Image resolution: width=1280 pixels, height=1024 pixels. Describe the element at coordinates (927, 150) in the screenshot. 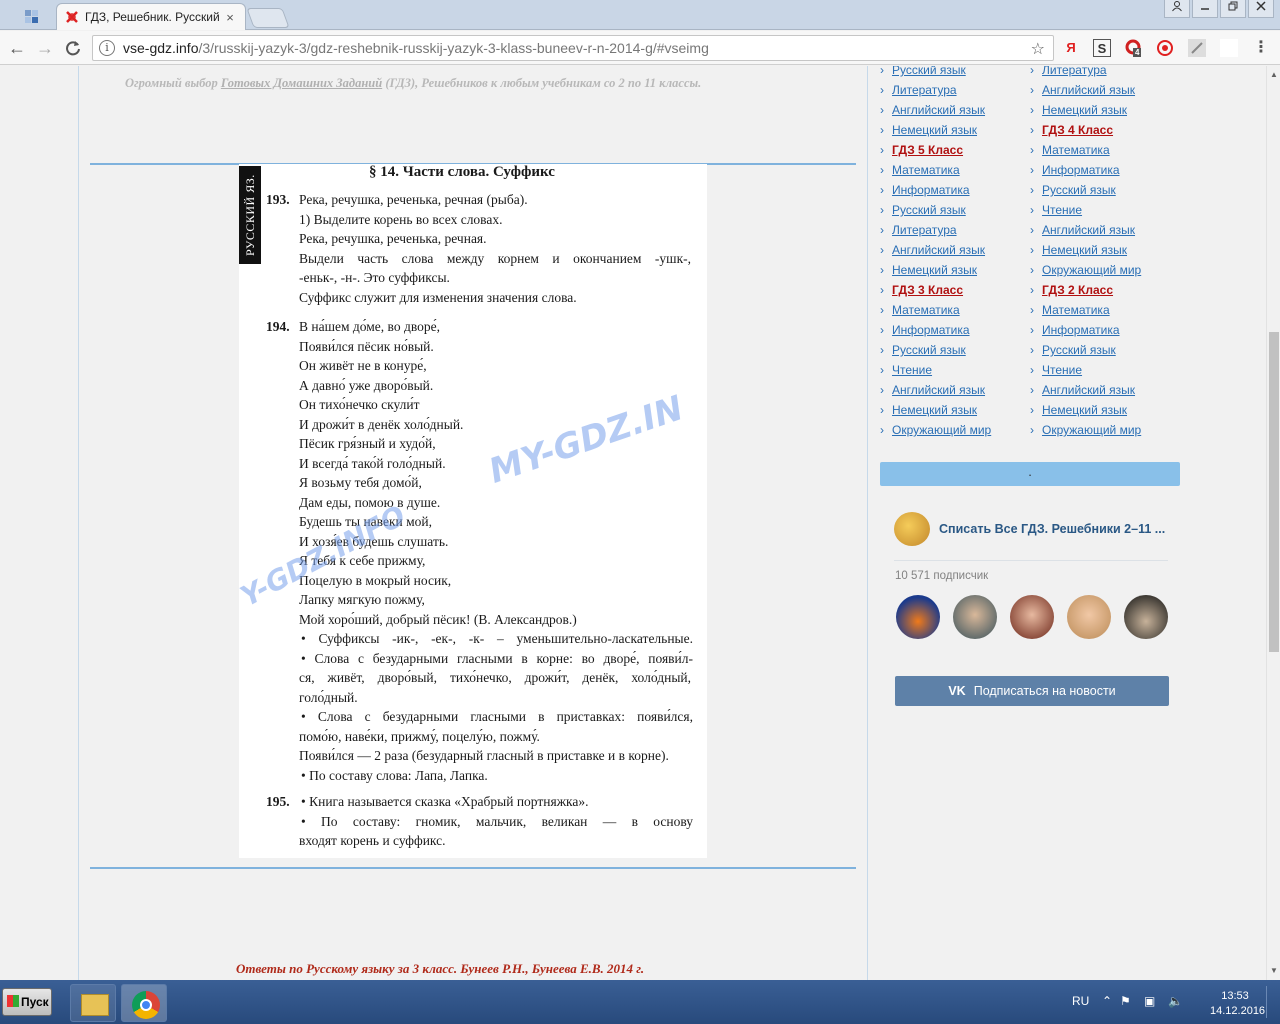

I see `sidebar-link: ГДЗ 5 Класс` at that location.